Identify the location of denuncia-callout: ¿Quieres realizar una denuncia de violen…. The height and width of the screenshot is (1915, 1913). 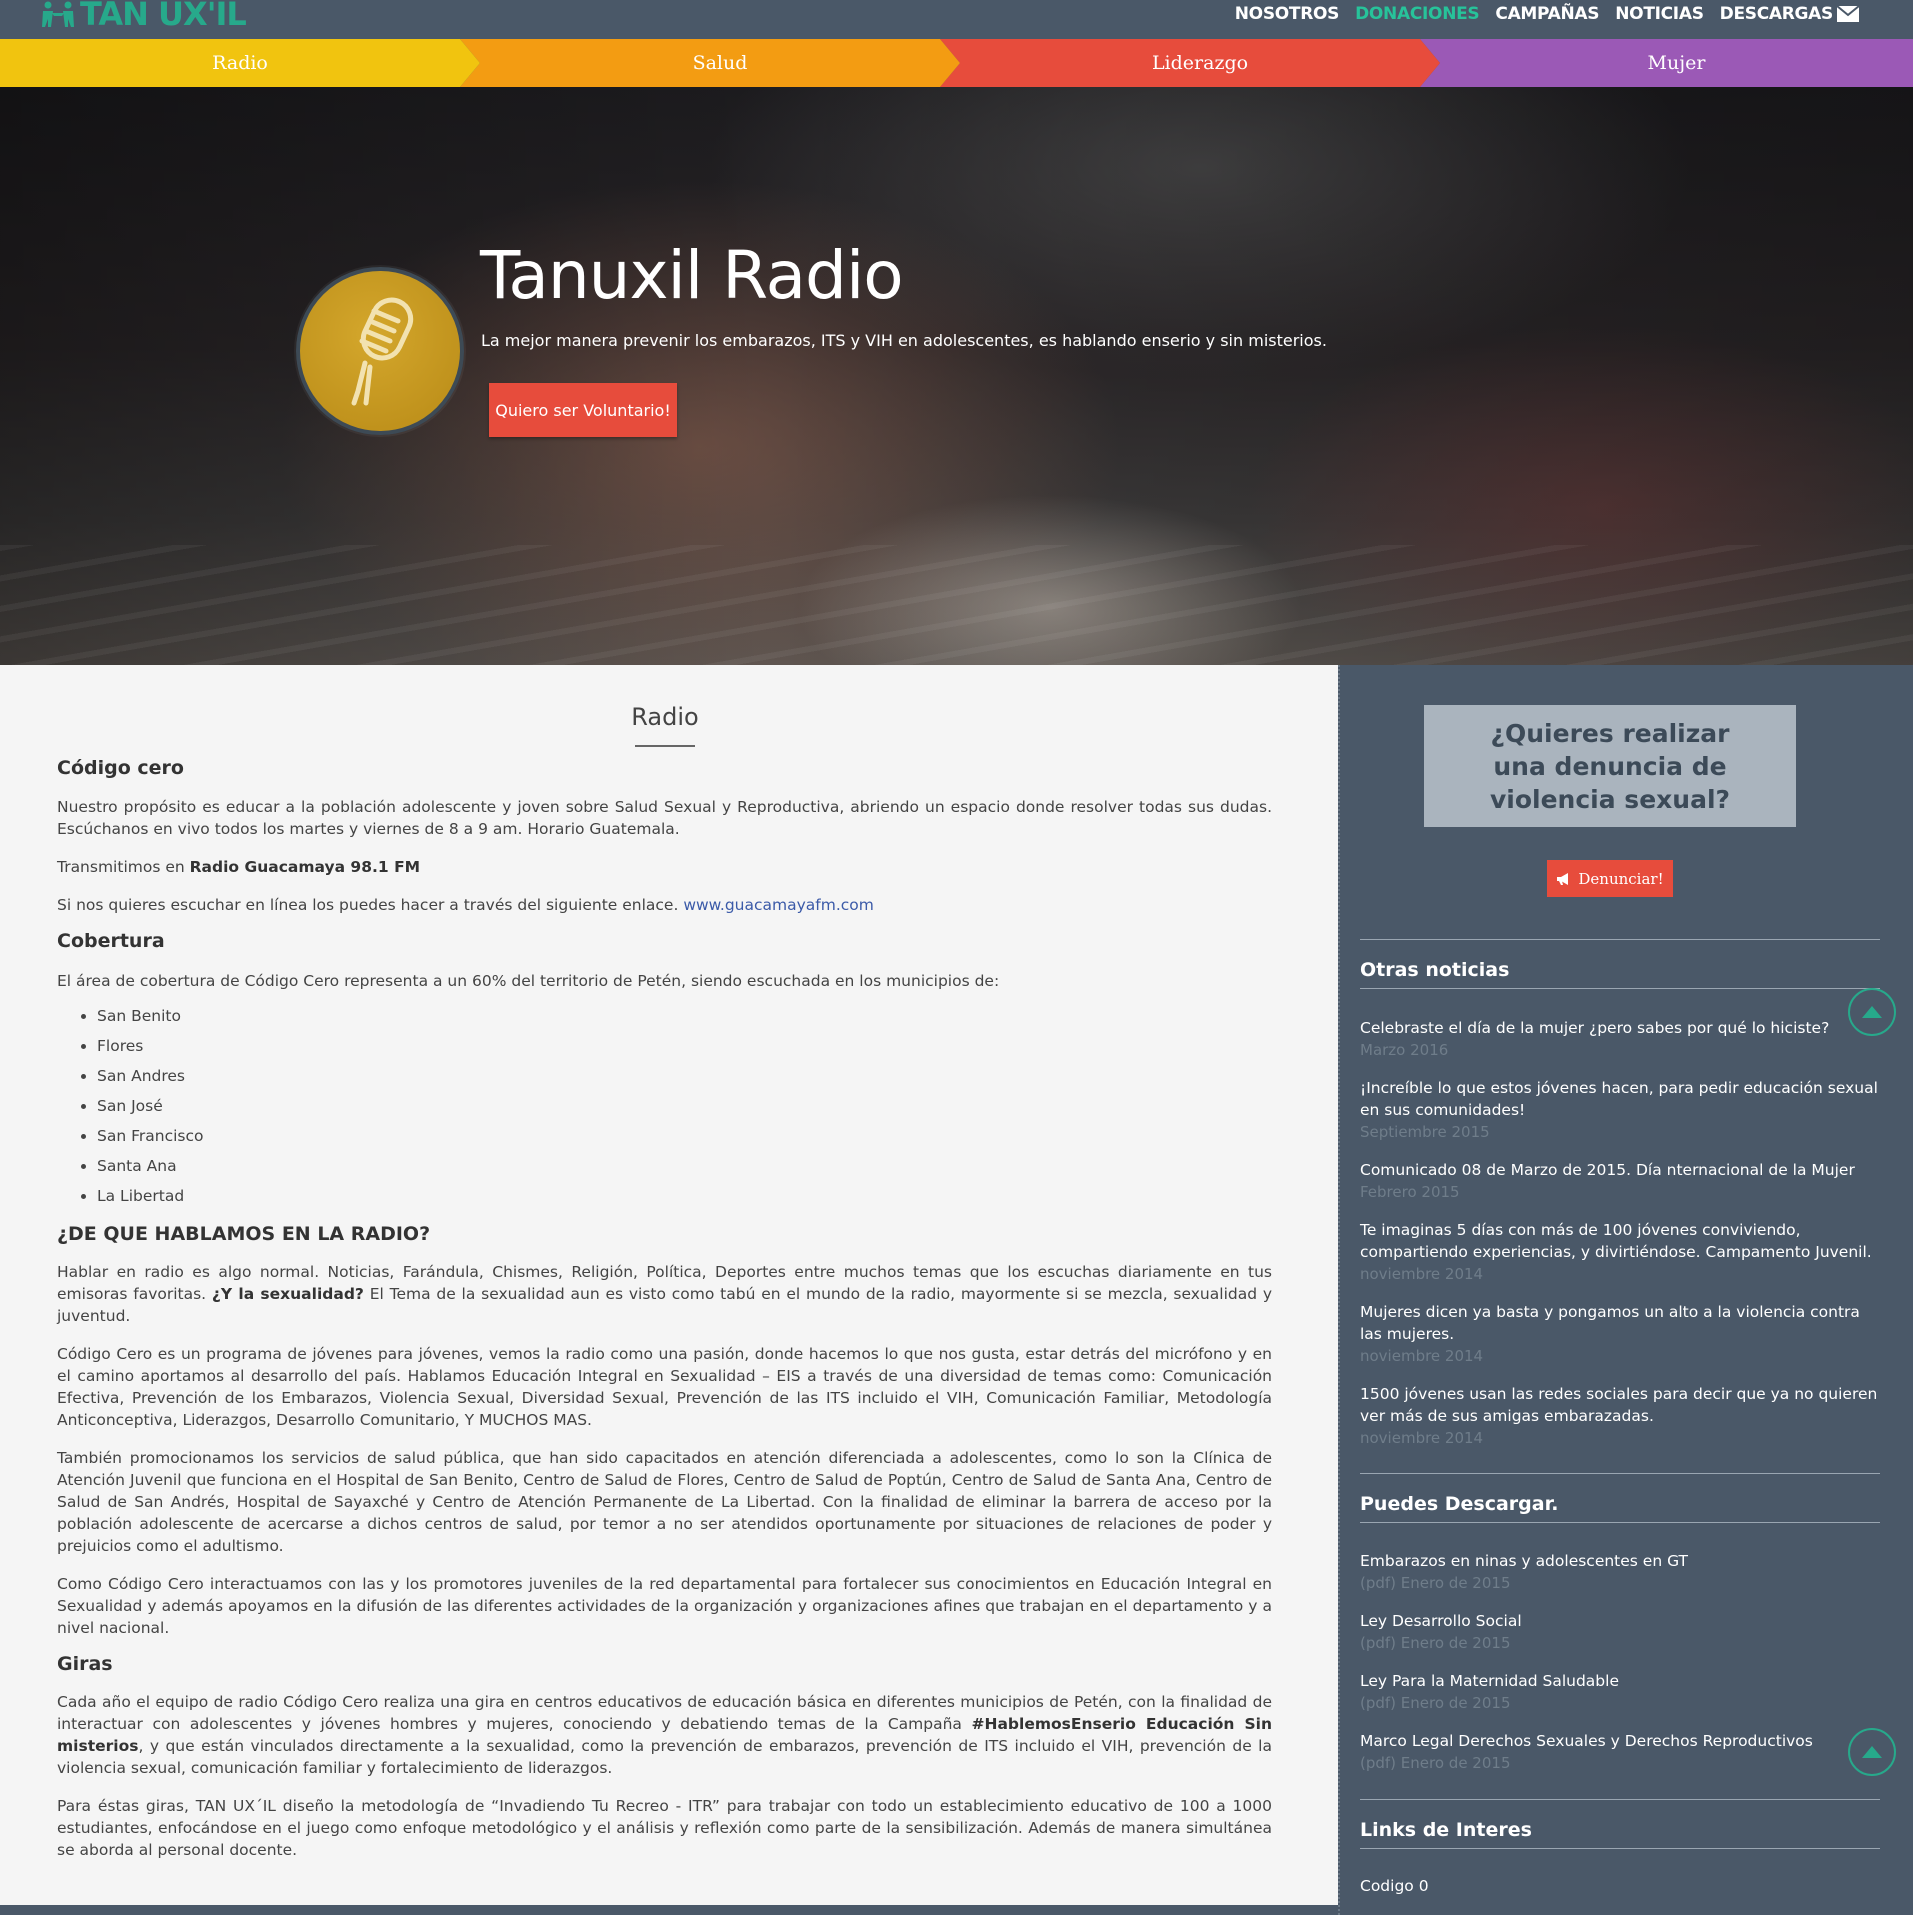
(1610, 766).